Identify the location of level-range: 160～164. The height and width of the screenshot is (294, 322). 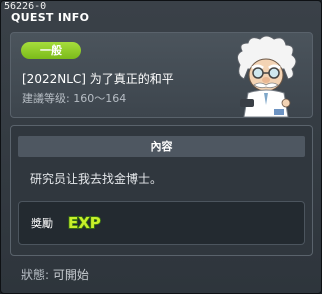
(100, 98).